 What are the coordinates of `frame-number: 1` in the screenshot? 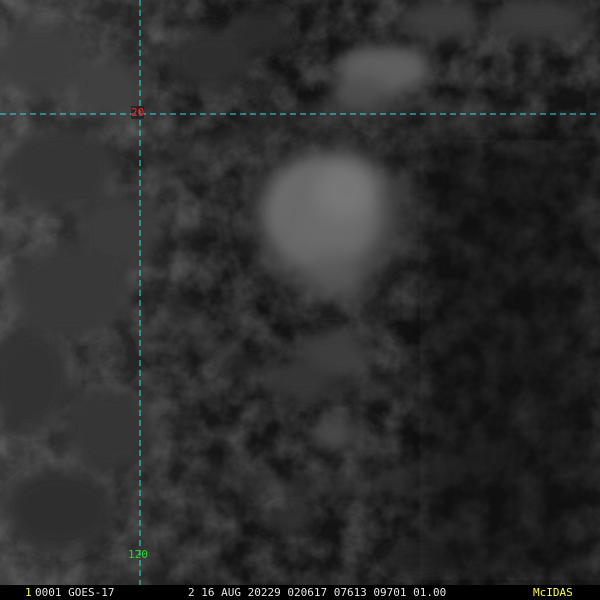 It's located at (28, 592).